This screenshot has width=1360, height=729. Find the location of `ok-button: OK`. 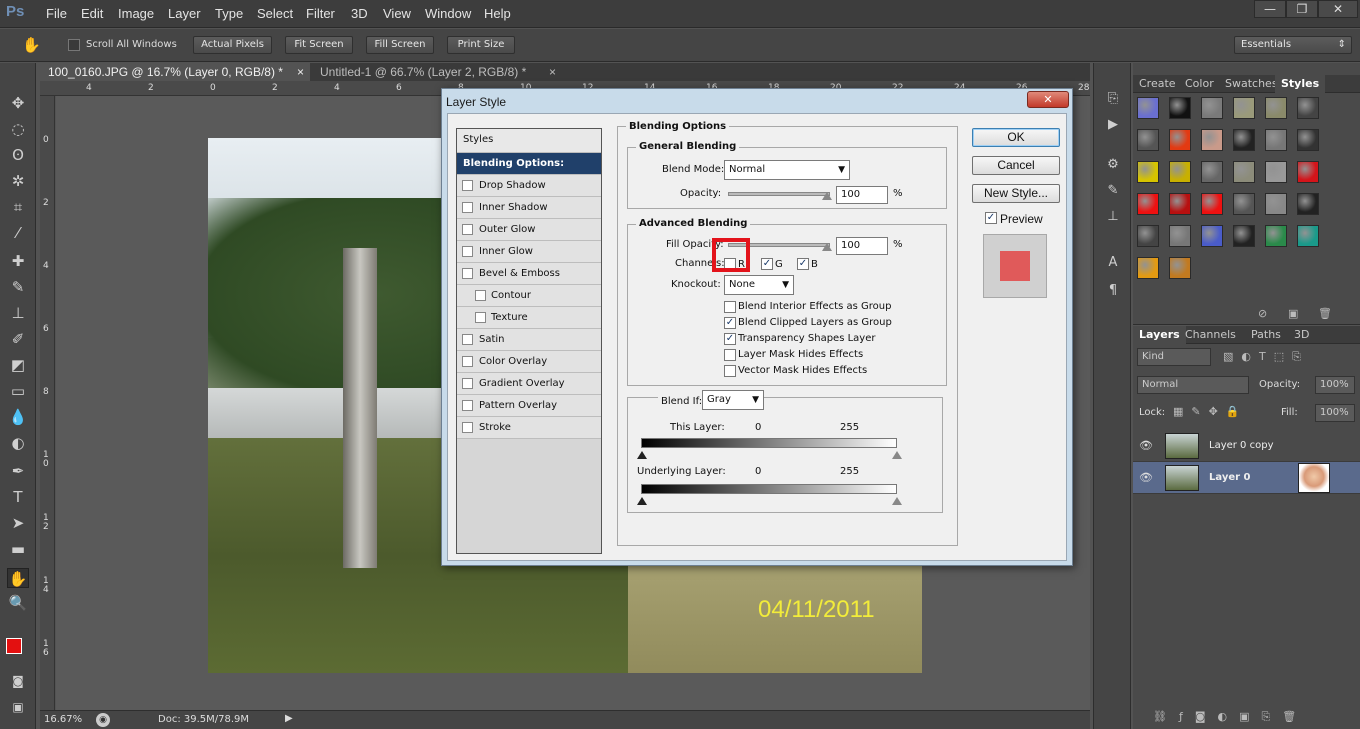

ok-button: OK is located at coordinates (1016, 137).